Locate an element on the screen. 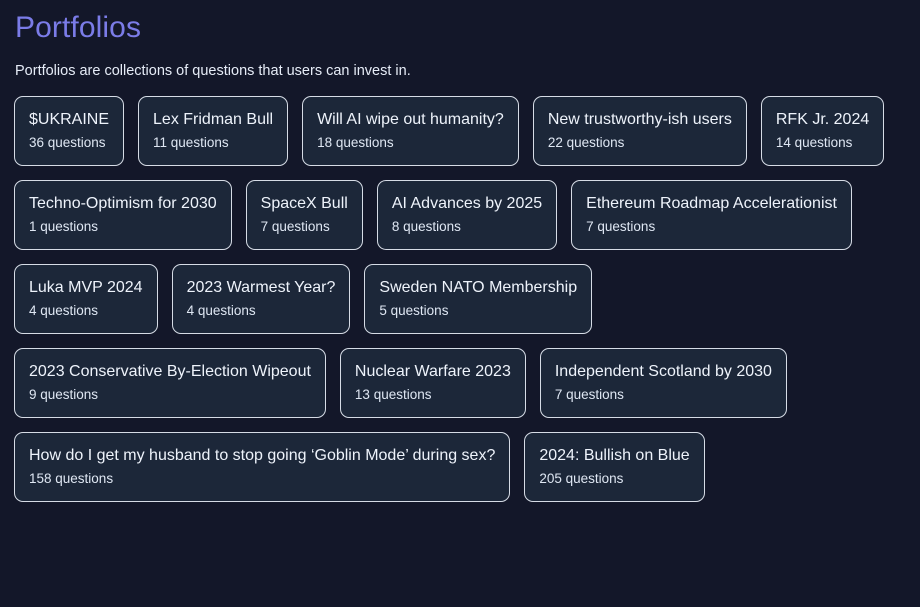  portfolio-card-title: 2023 Warmest Year? is located at coordinates (261, 287).